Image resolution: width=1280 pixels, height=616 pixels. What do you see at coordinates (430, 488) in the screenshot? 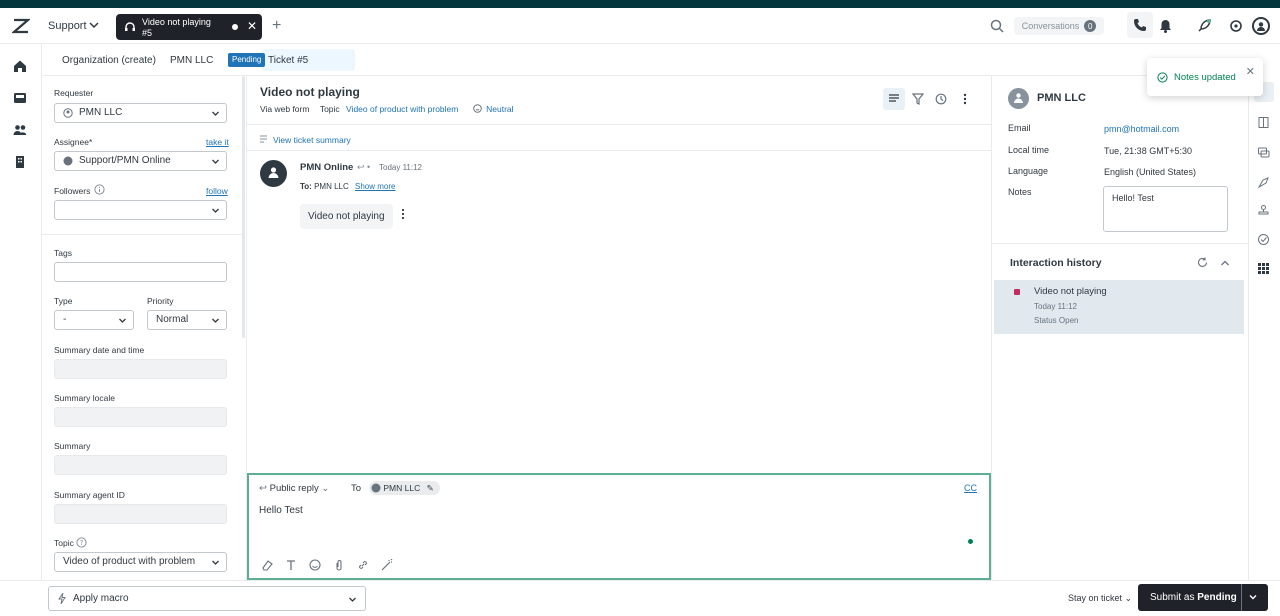
I see `pencil-icon: ✎` at bounding box center [430, 488].